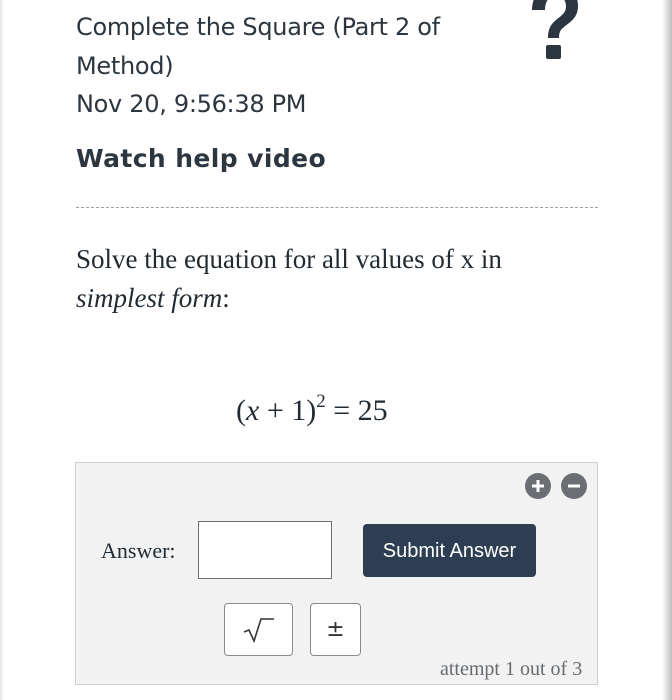 This screenshot has width=672, height=700. I want to click on plus-minus-label: ±, so click(335, 629).